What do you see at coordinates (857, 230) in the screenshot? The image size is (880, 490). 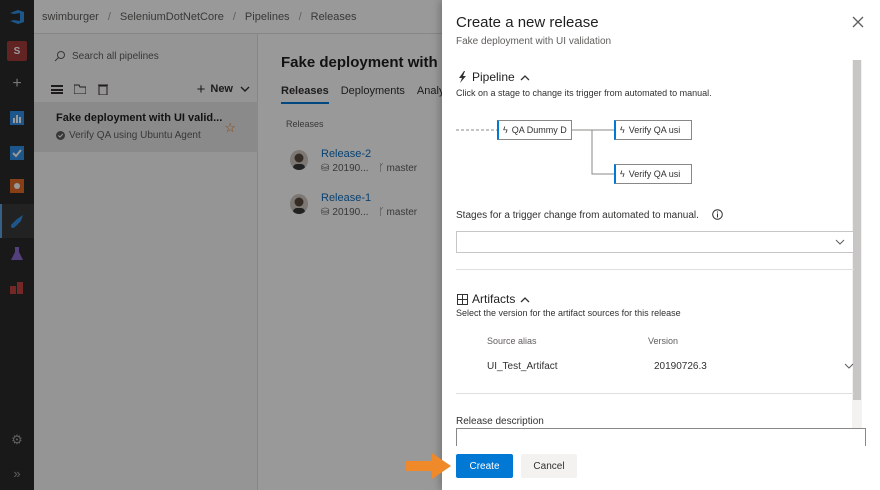 I see `scrollbar-thumb` at bounding box center [857, 230].